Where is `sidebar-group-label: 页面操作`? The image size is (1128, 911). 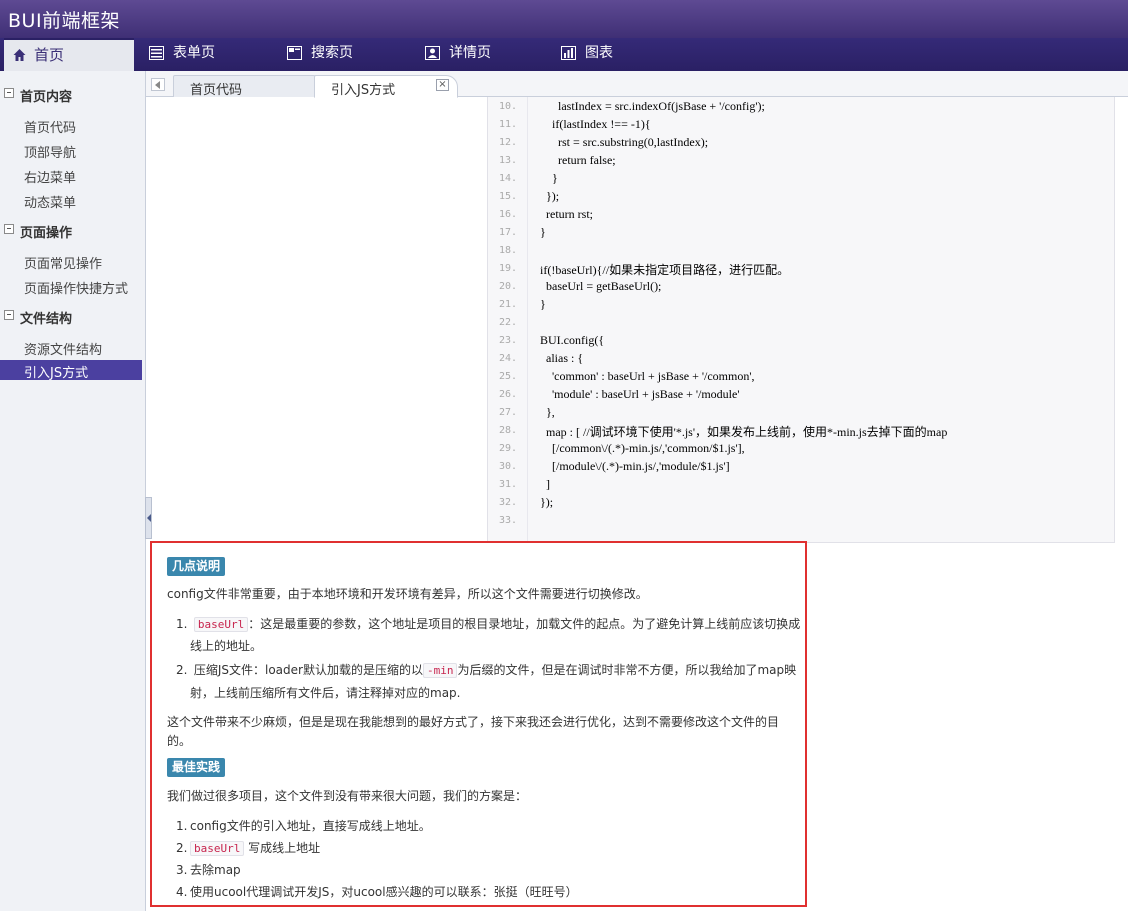
sidebar-group-label: 页面操作 is located at coordinates (46, 233).